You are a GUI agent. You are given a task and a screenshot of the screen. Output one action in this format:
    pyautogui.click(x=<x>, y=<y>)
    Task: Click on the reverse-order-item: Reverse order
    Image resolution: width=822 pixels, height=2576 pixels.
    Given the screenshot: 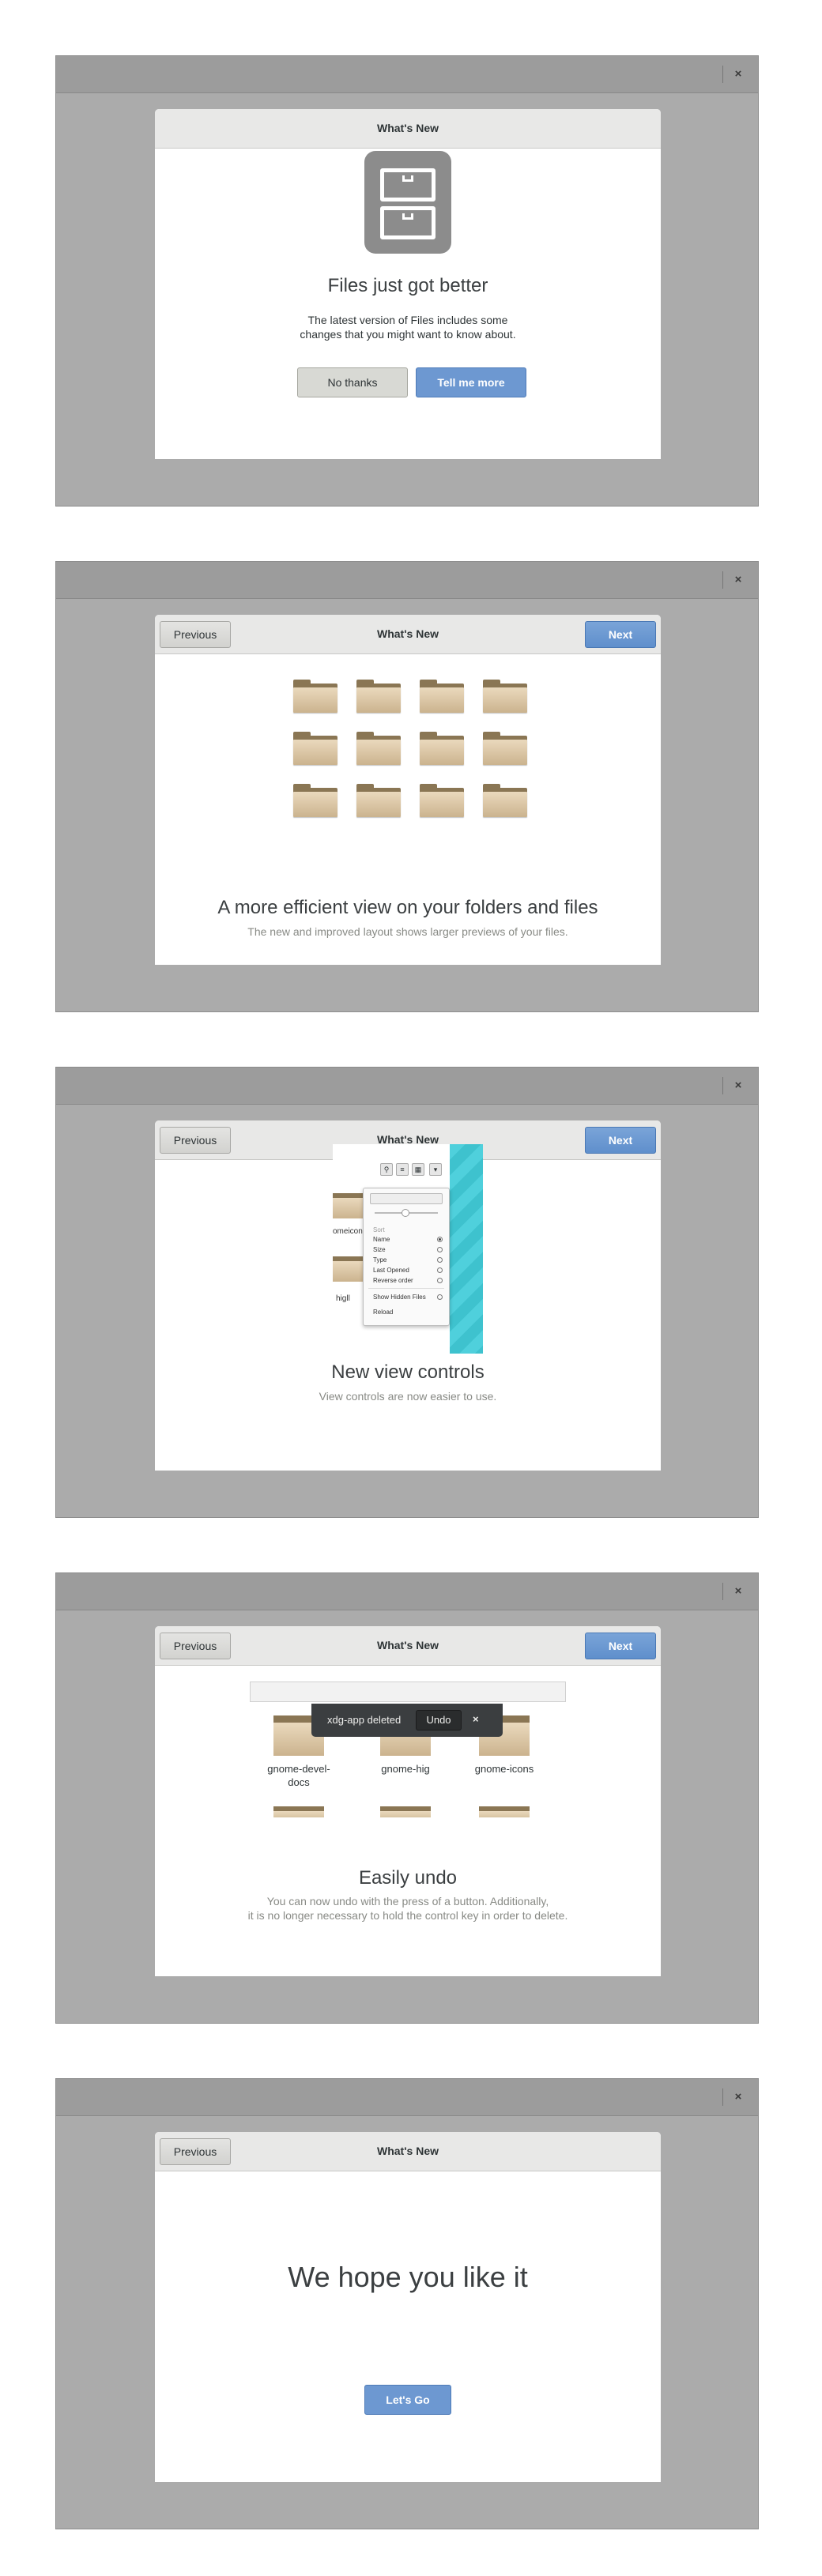 What is the action you would take?
    pyautogui.click(x=393, y=1280)
    